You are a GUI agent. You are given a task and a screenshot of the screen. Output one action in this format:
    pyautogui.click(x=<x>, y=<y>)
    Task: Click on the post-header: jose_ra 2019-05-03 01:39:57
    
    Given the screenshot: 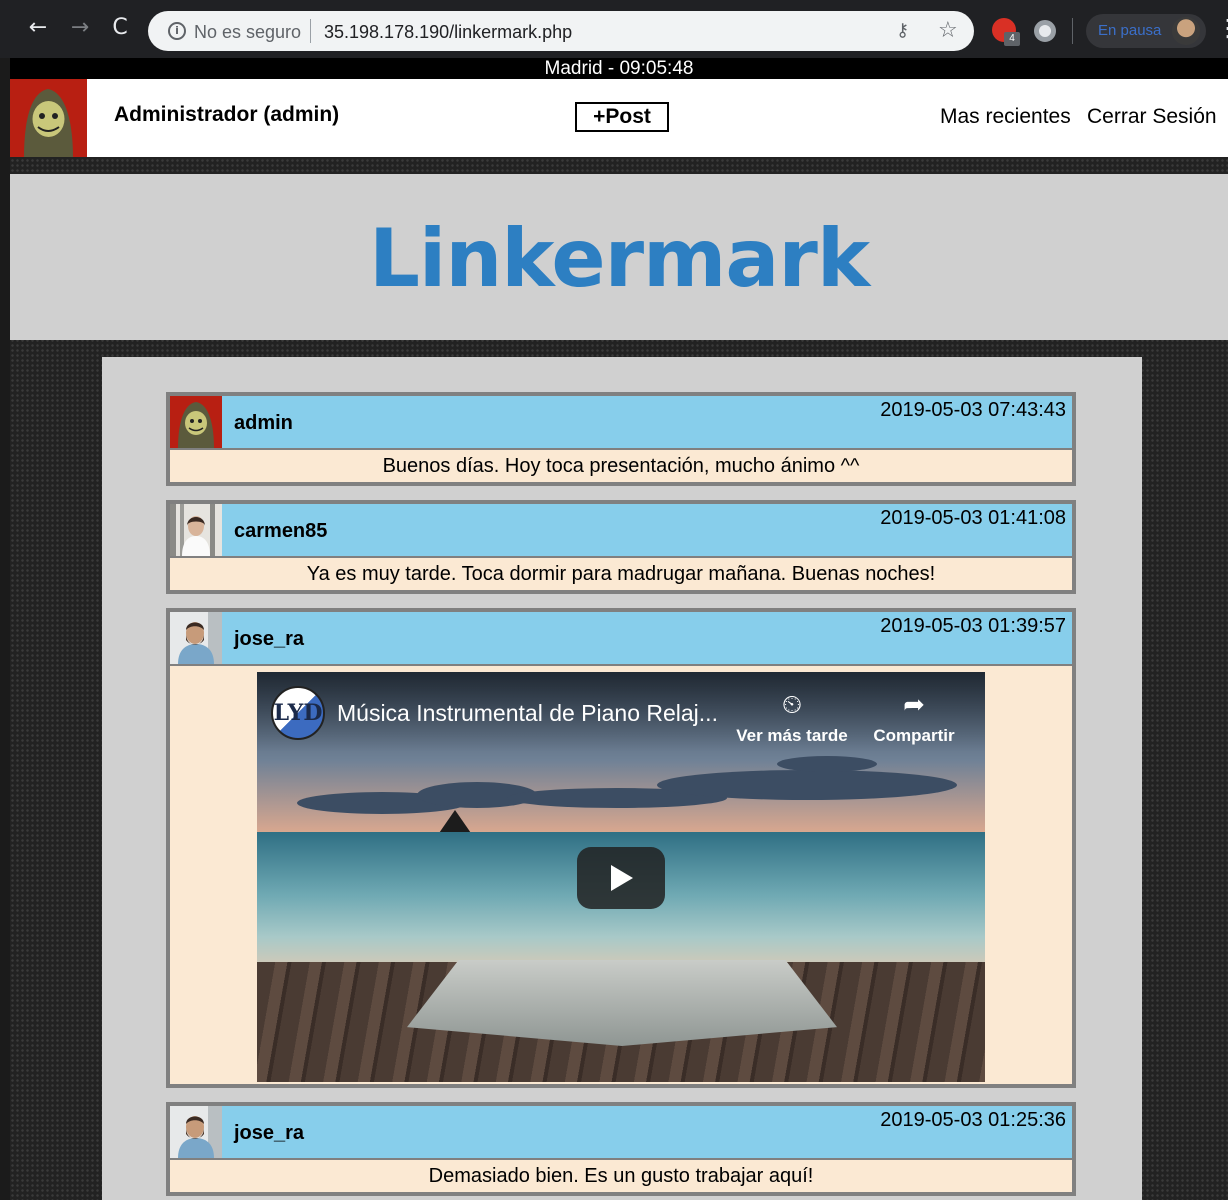 What is the action you would take?
    pyautogui.click(x=621, y=638)
    